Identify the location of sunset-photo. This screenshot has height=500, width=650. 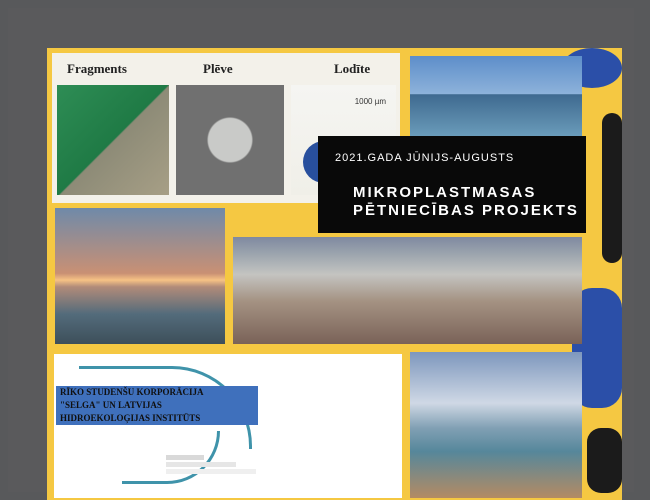
(140, 276).